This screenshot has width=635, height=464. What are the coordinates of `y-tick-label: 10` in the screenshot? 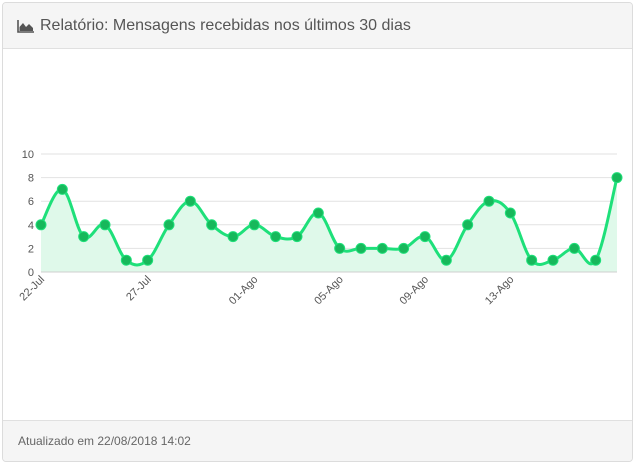 It's located at (28, 155).